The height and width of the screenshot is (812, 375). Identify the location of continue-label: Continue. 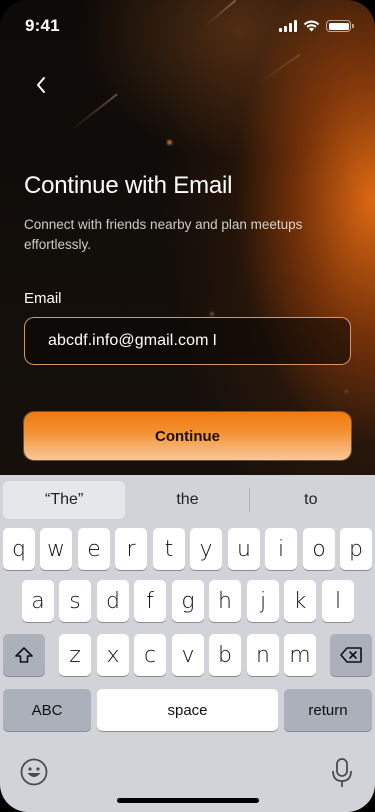
(187, 436).